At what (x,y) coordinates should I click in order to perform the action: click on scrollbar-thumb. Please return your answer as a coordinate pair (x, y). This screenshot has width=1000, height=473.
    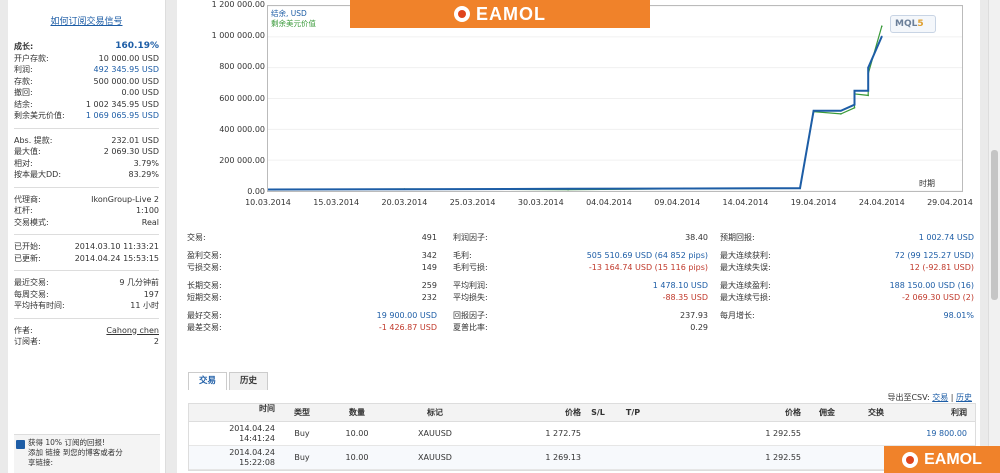
    Looking at the image, I should click on (994, 225).